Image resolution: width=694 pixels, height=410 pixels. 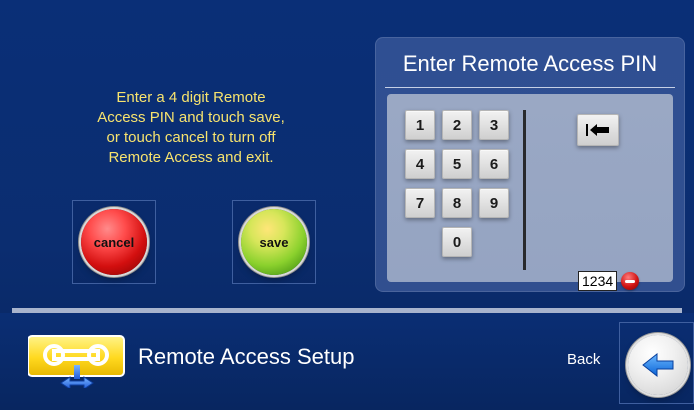 What do you see at coordinates (530, 63) in the screenshot?
I see `pin-panel-title: Enter Remote Access PIN` at bounding box center [530, 63].